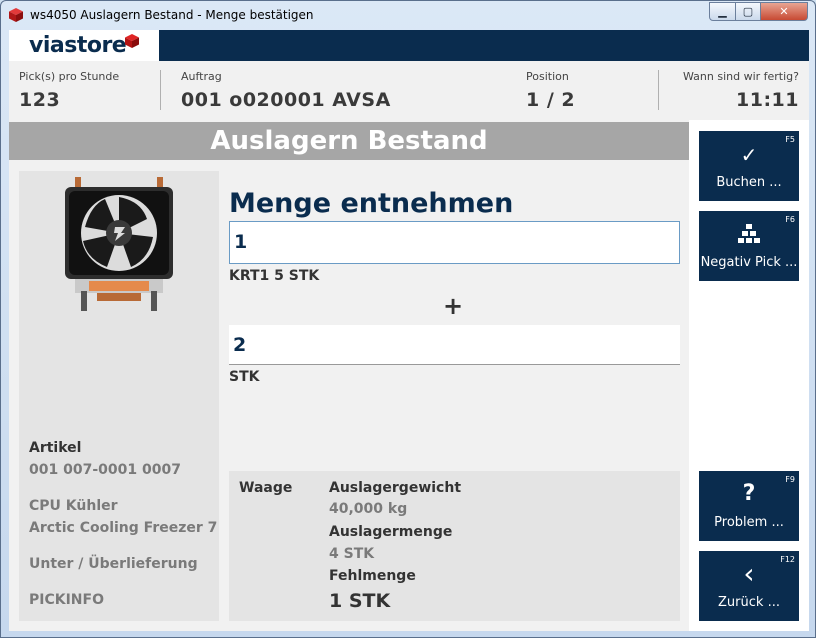  What do you see at coordinates (123, 528) in the screenshot?
I see `article-name-line2: Arctic Cooling Freezer 7` at bounding box center [123, 528].